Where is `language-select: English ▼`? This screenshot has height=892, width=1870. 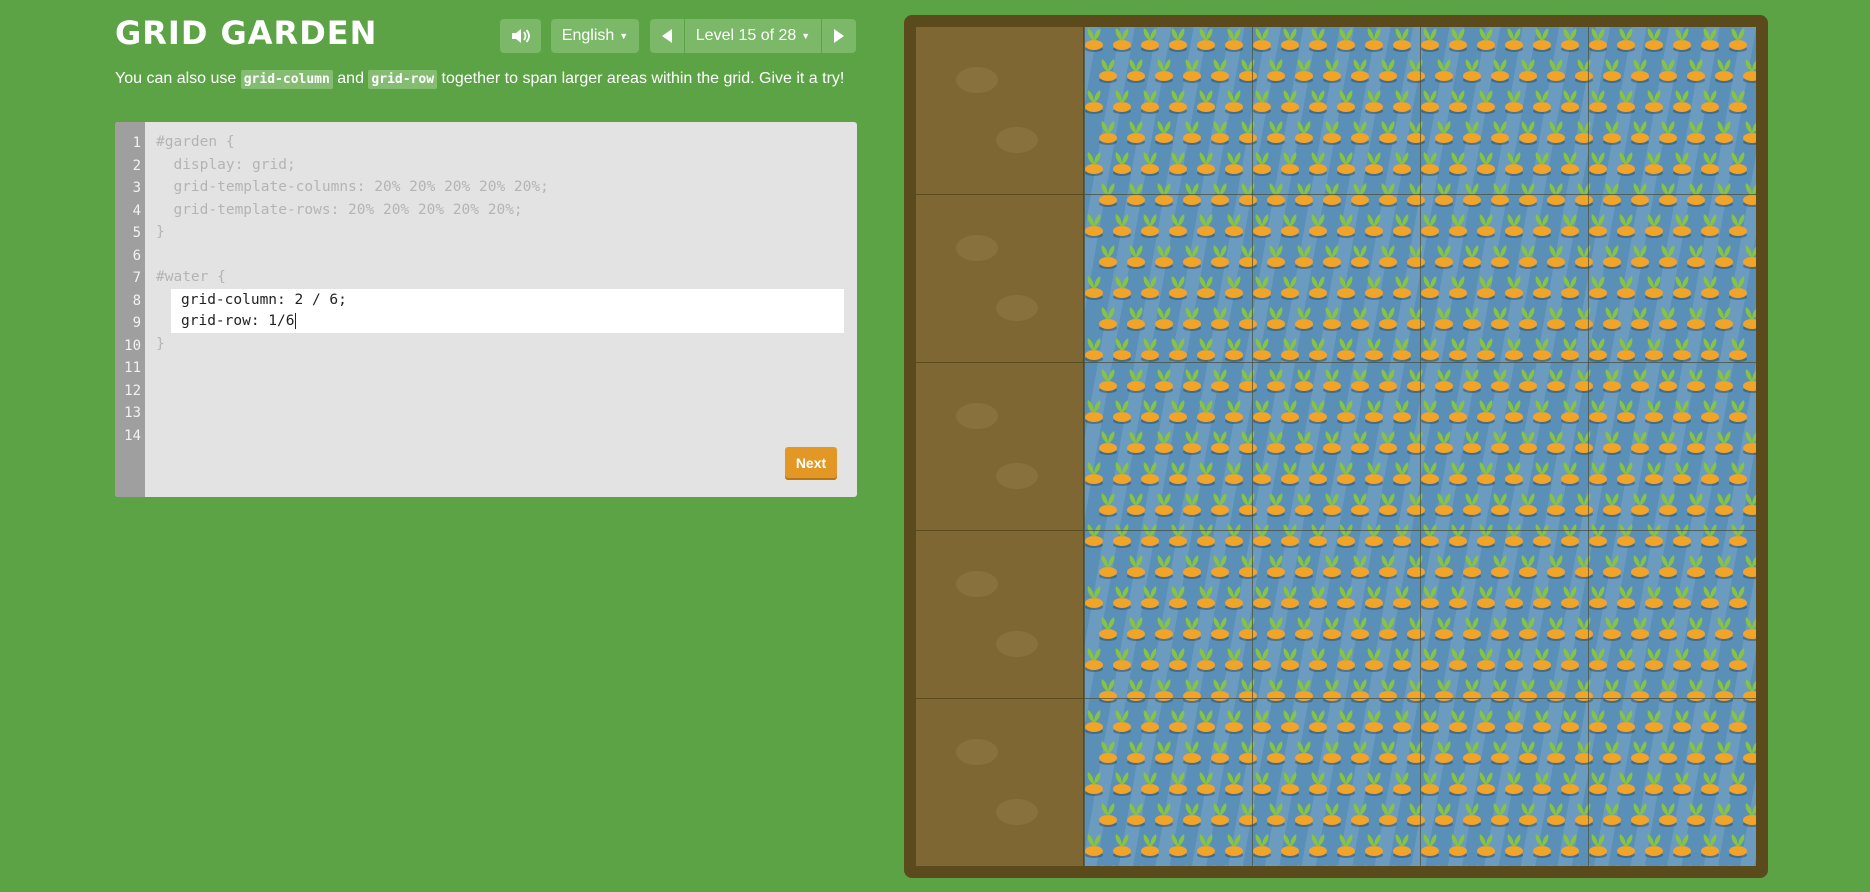
language-select: English ▼ is located at coordinates (595, 36).